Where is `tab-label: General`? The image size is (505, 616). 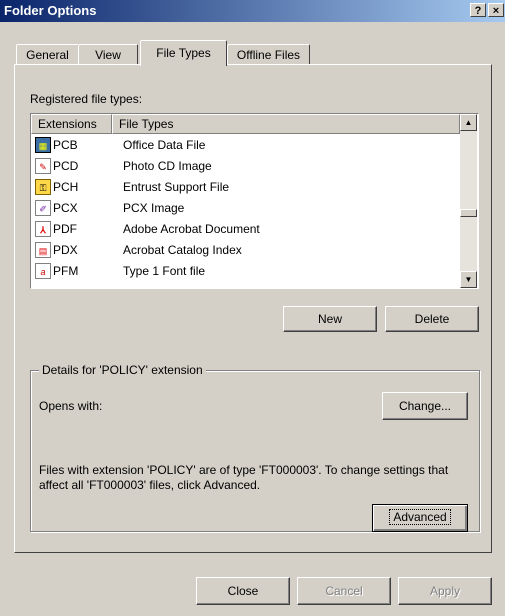
tab-label: General is located at coordinates (47, 55).